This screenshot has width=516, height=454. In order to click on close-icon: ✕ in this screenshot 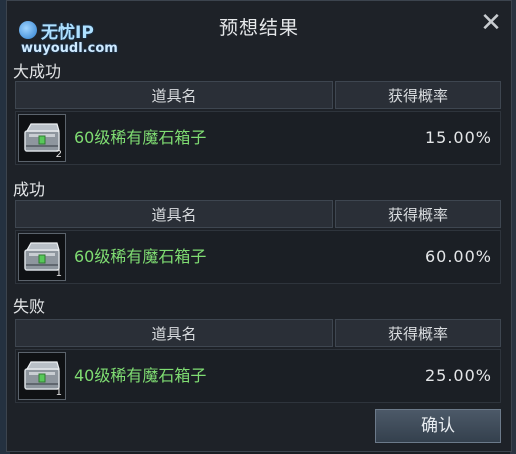, I will do `click(491, 23)`.